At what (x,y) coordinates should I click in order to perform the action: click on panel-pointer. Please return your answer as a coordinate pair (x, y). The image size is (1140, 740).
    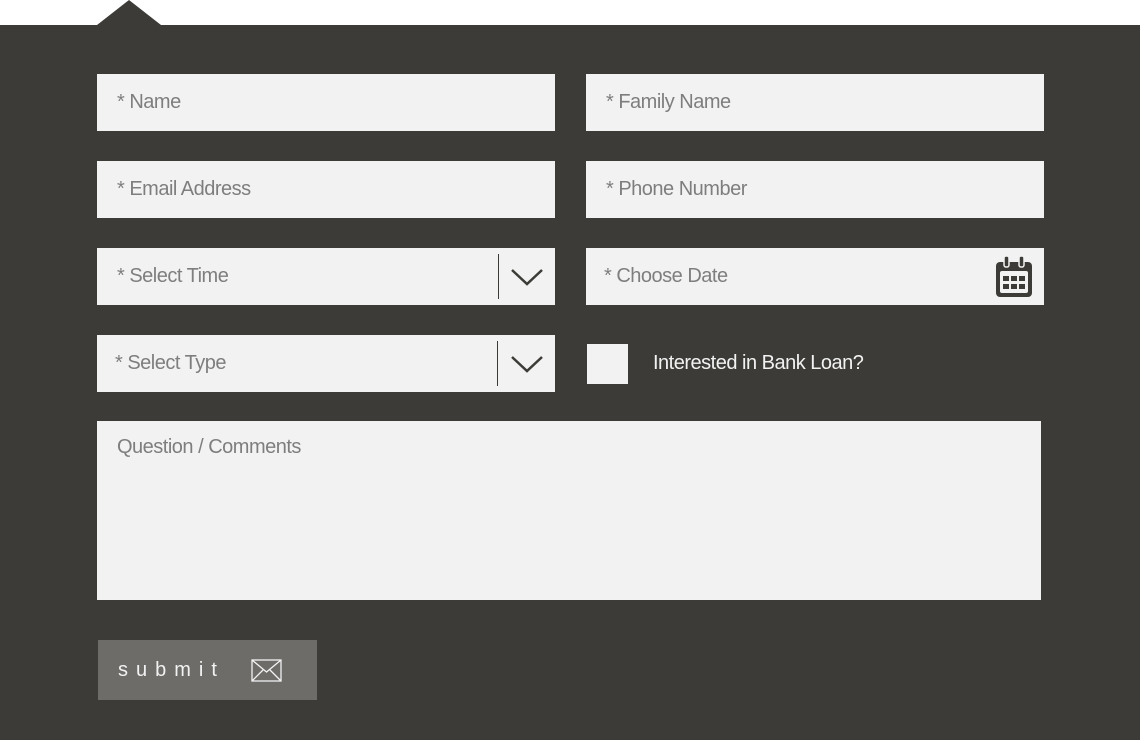
    Looking at the image, I should click on (129, 12).